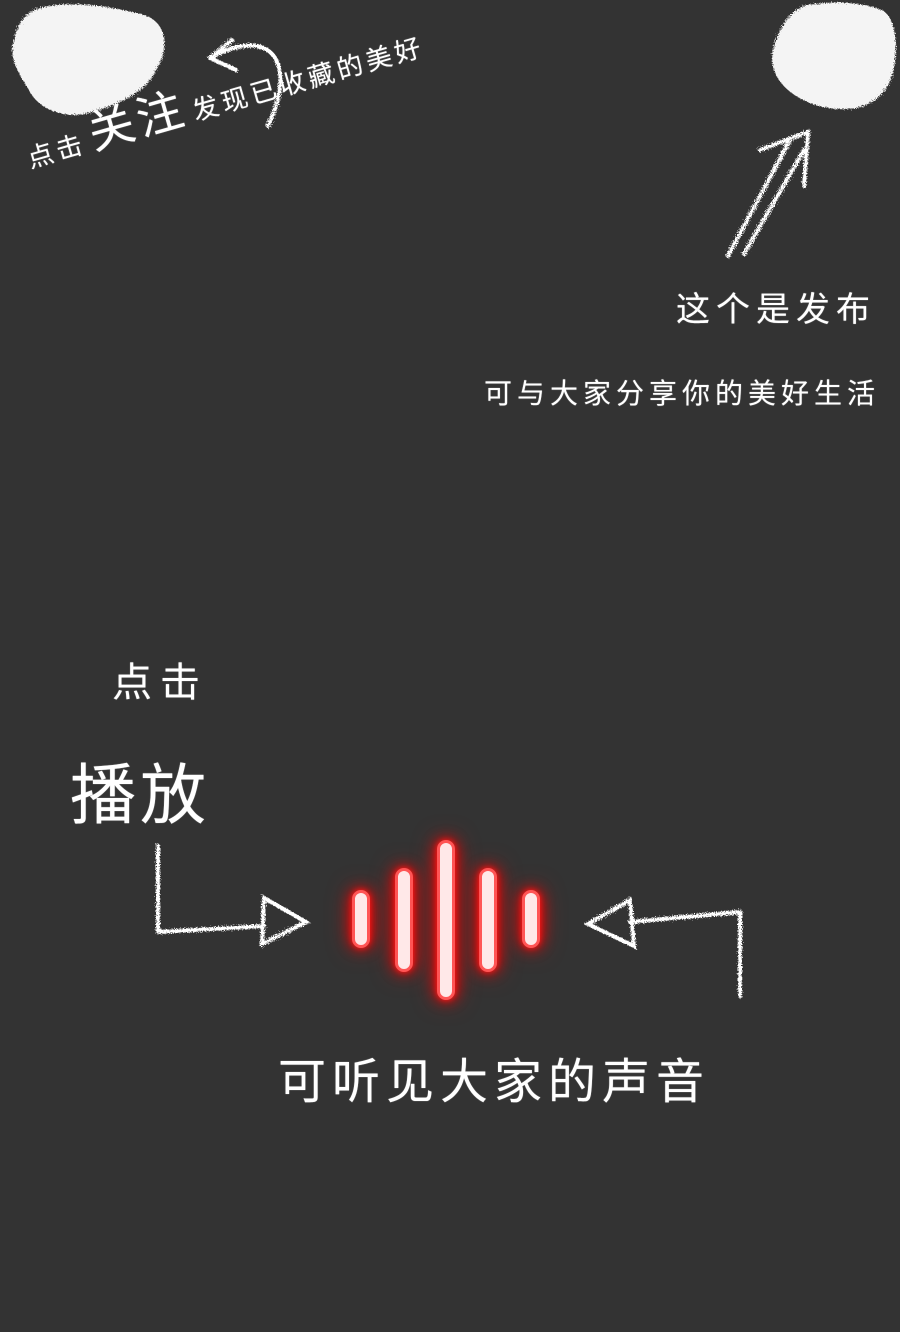 The width and height of the screenshot is (900, 1332). I want to click on play-hint-result: 可听见大家的声音, so click(494, 1082).